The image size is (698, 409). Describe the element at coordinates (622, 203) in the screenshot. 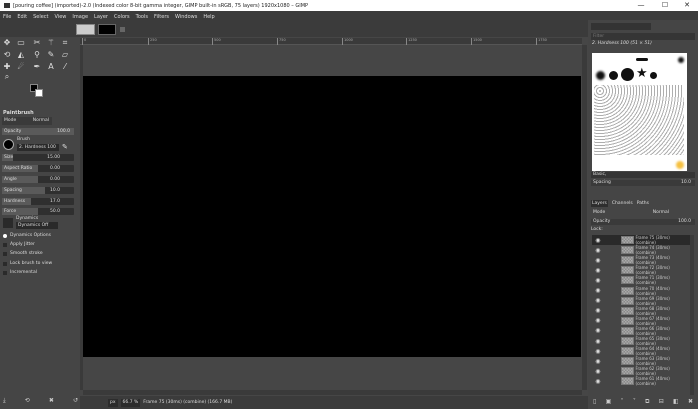

I see `tab-channels: Channels` at that location.